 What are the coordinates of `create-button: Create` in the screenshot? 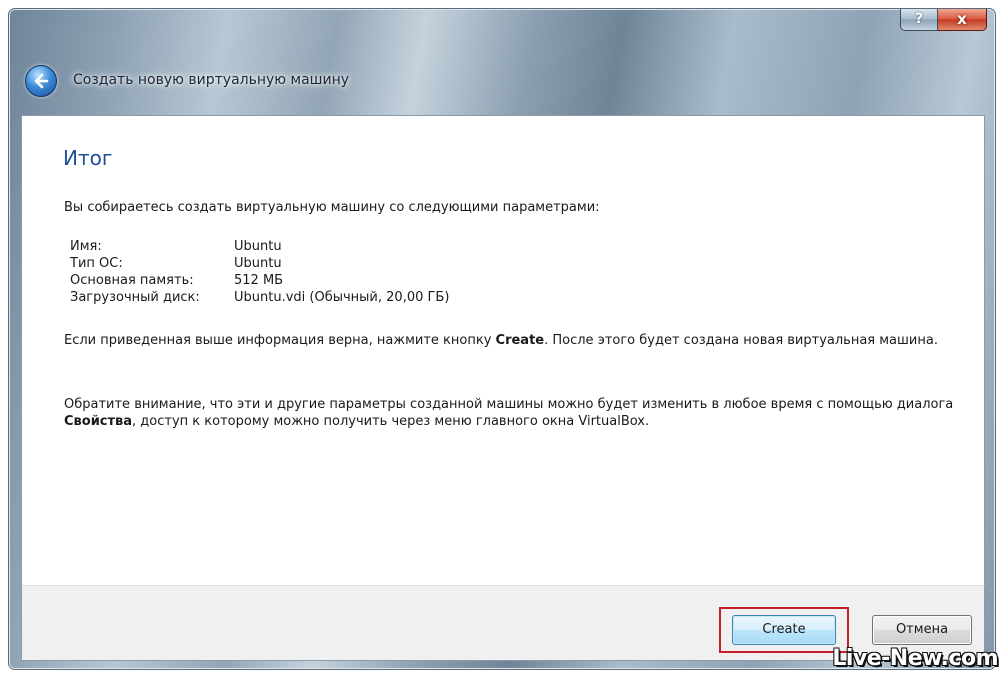 It's located at (784, 630).